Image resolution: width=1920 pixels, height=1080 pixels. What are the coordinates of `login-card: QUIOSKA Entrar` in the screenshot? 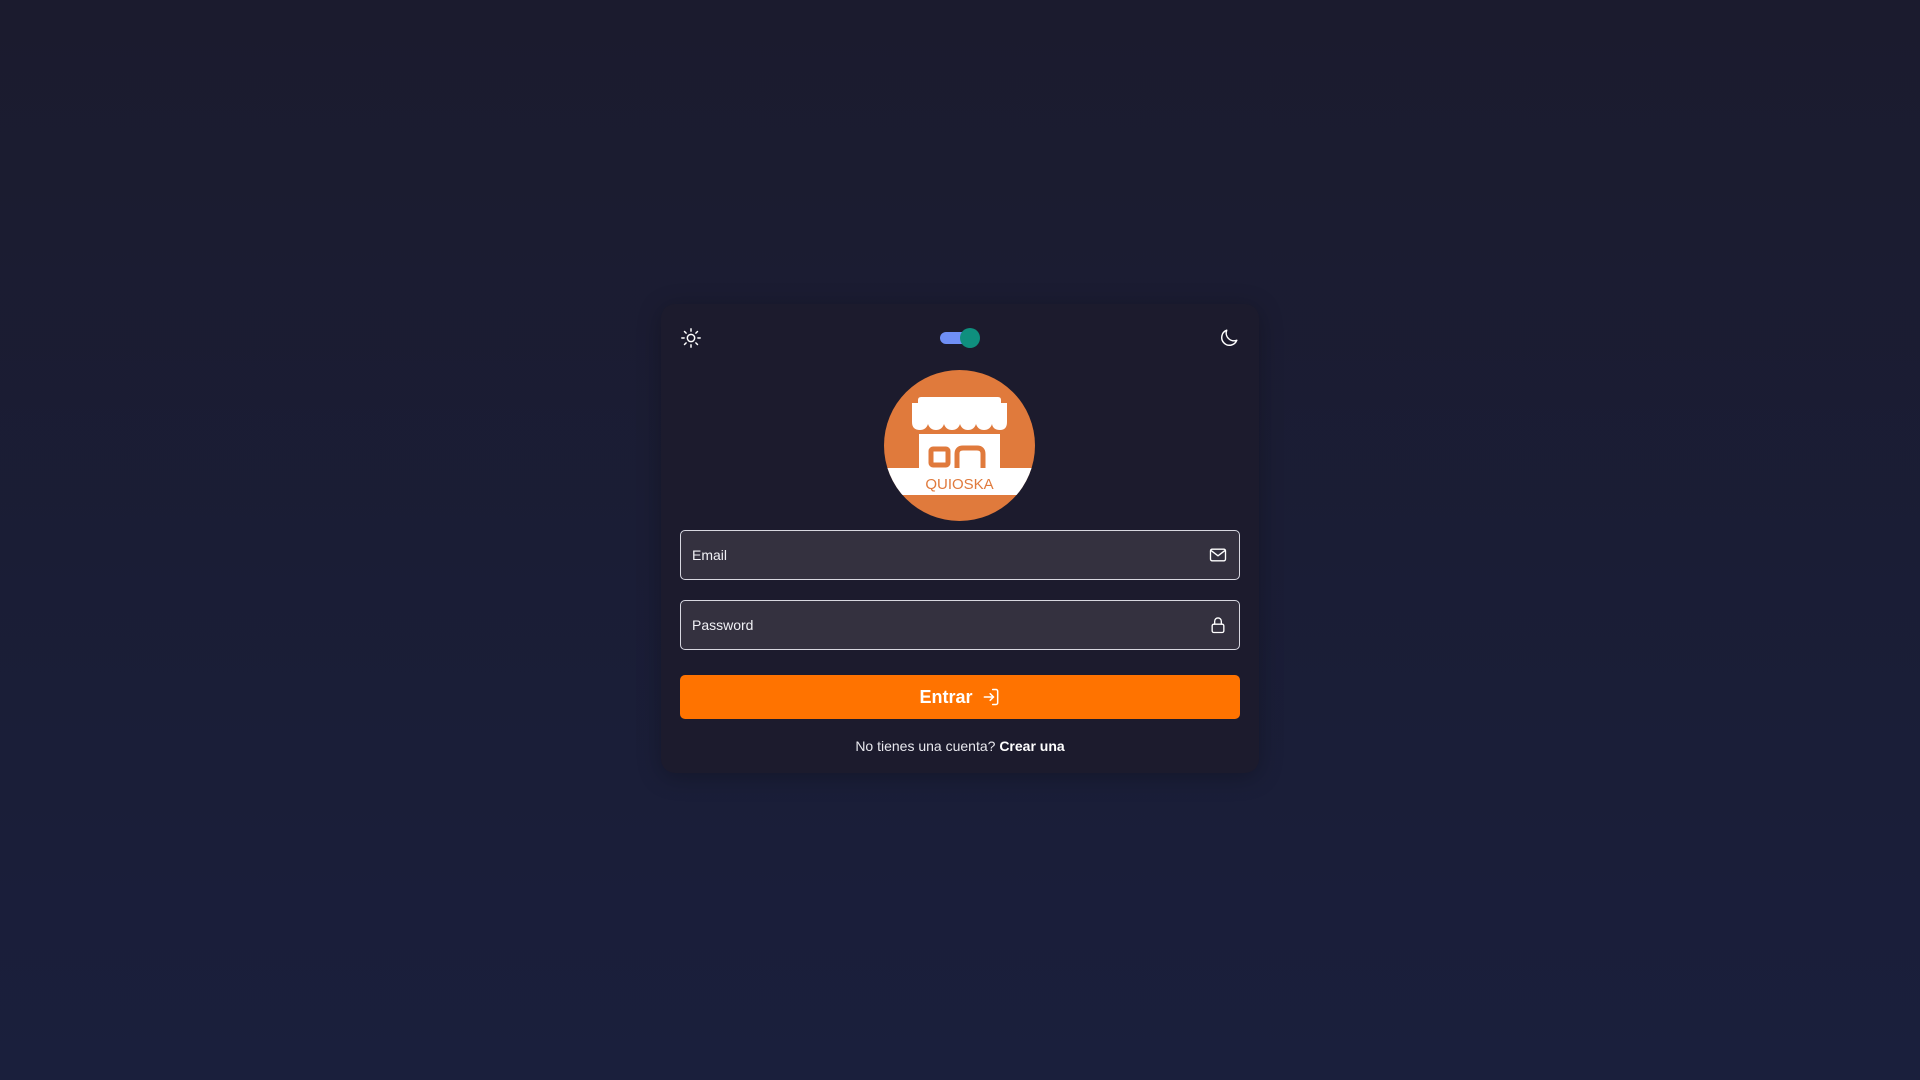 It's located at (960, 538).